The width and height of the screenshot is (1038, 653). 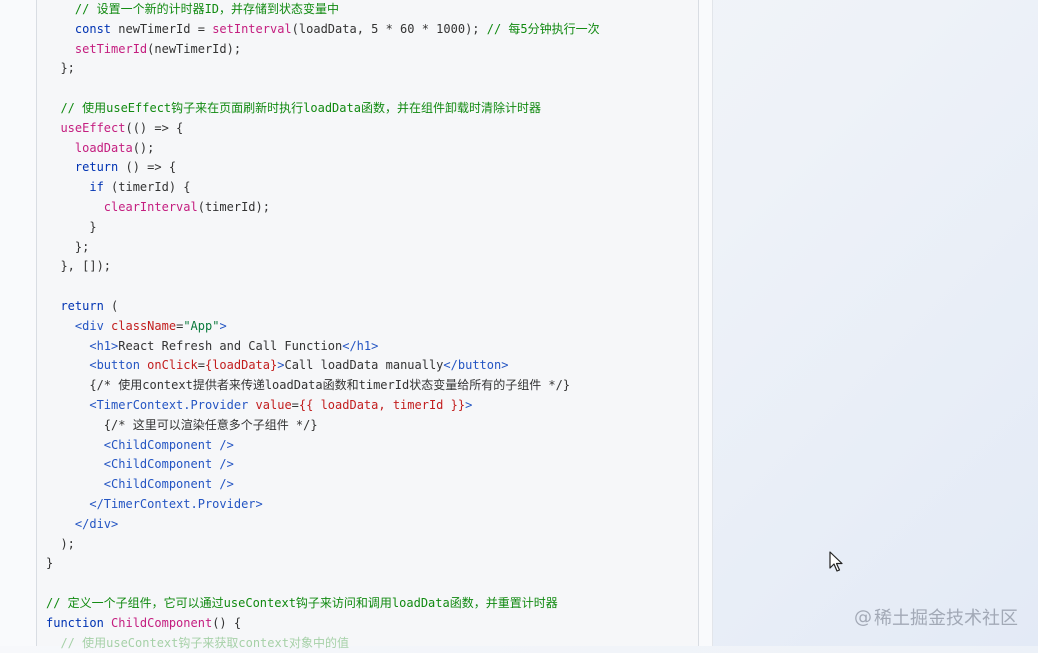 What do you see at coordinates (946, 617) in the screenshot?
I see `watermark-text: 稀土掘金技术社区` at bounding box center [946, 617].